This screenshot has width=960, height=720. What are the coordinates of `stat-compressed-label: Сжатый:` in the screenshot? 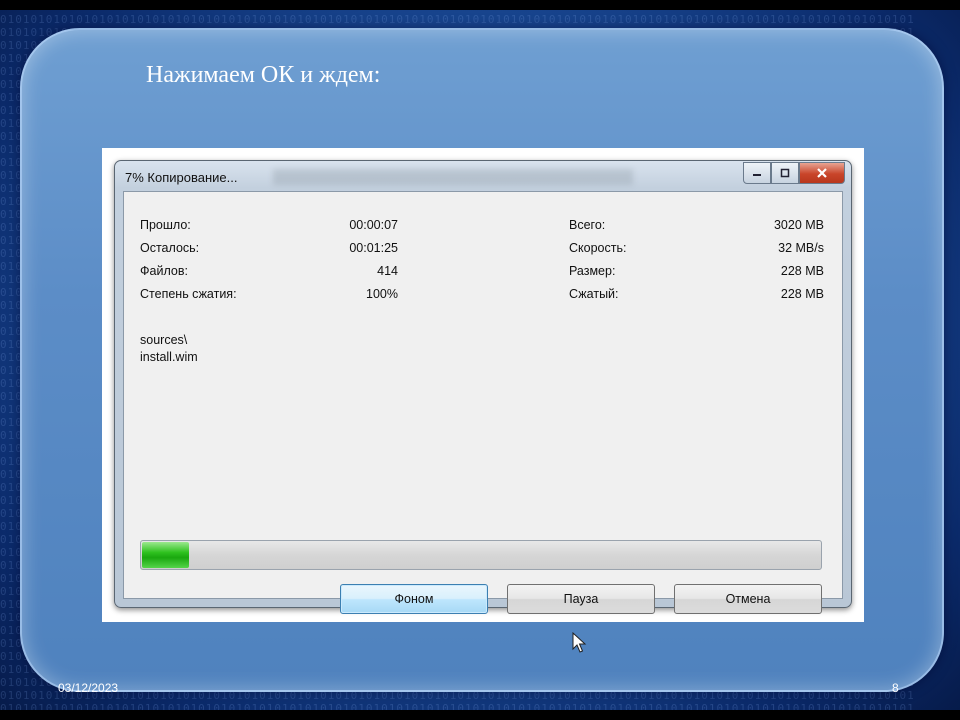 It's located at (594, 294).